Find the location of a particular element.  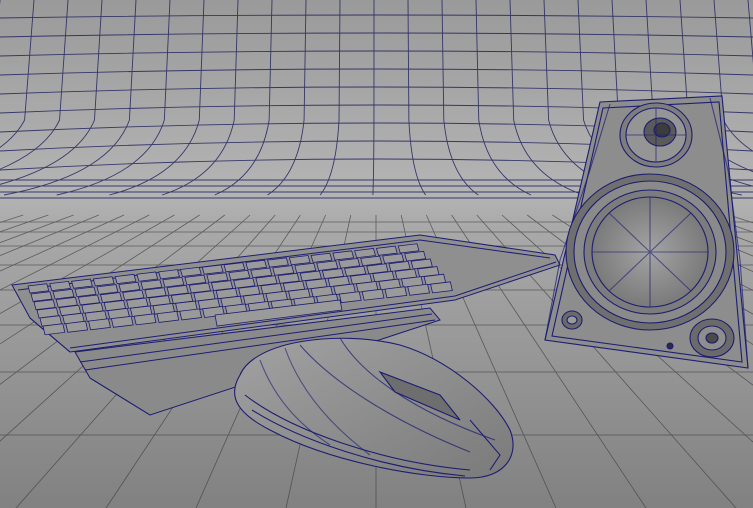

speaker-knob is located at coordinates (572, 320).